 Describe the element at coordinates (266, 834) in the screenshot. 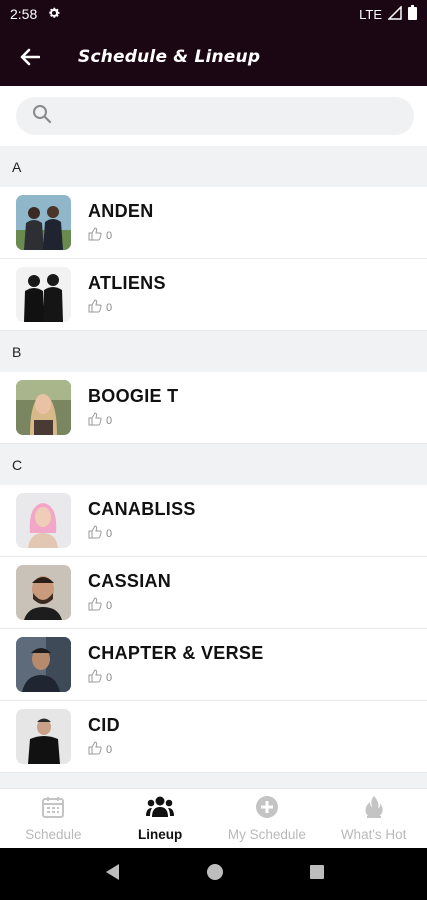

I see `tab-label: My Schedule` at that location.